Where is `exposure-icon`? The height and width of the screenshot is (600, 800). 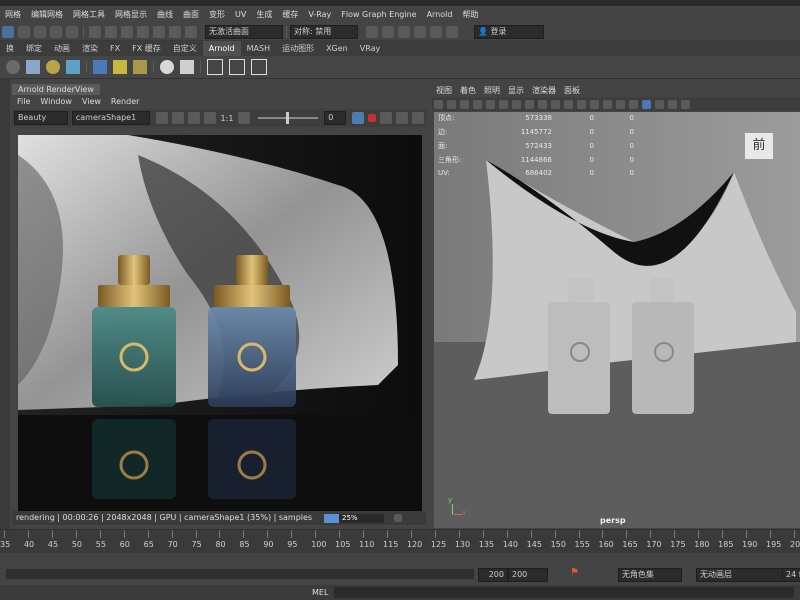
exposure-icon is located at coordinates (209, 118).